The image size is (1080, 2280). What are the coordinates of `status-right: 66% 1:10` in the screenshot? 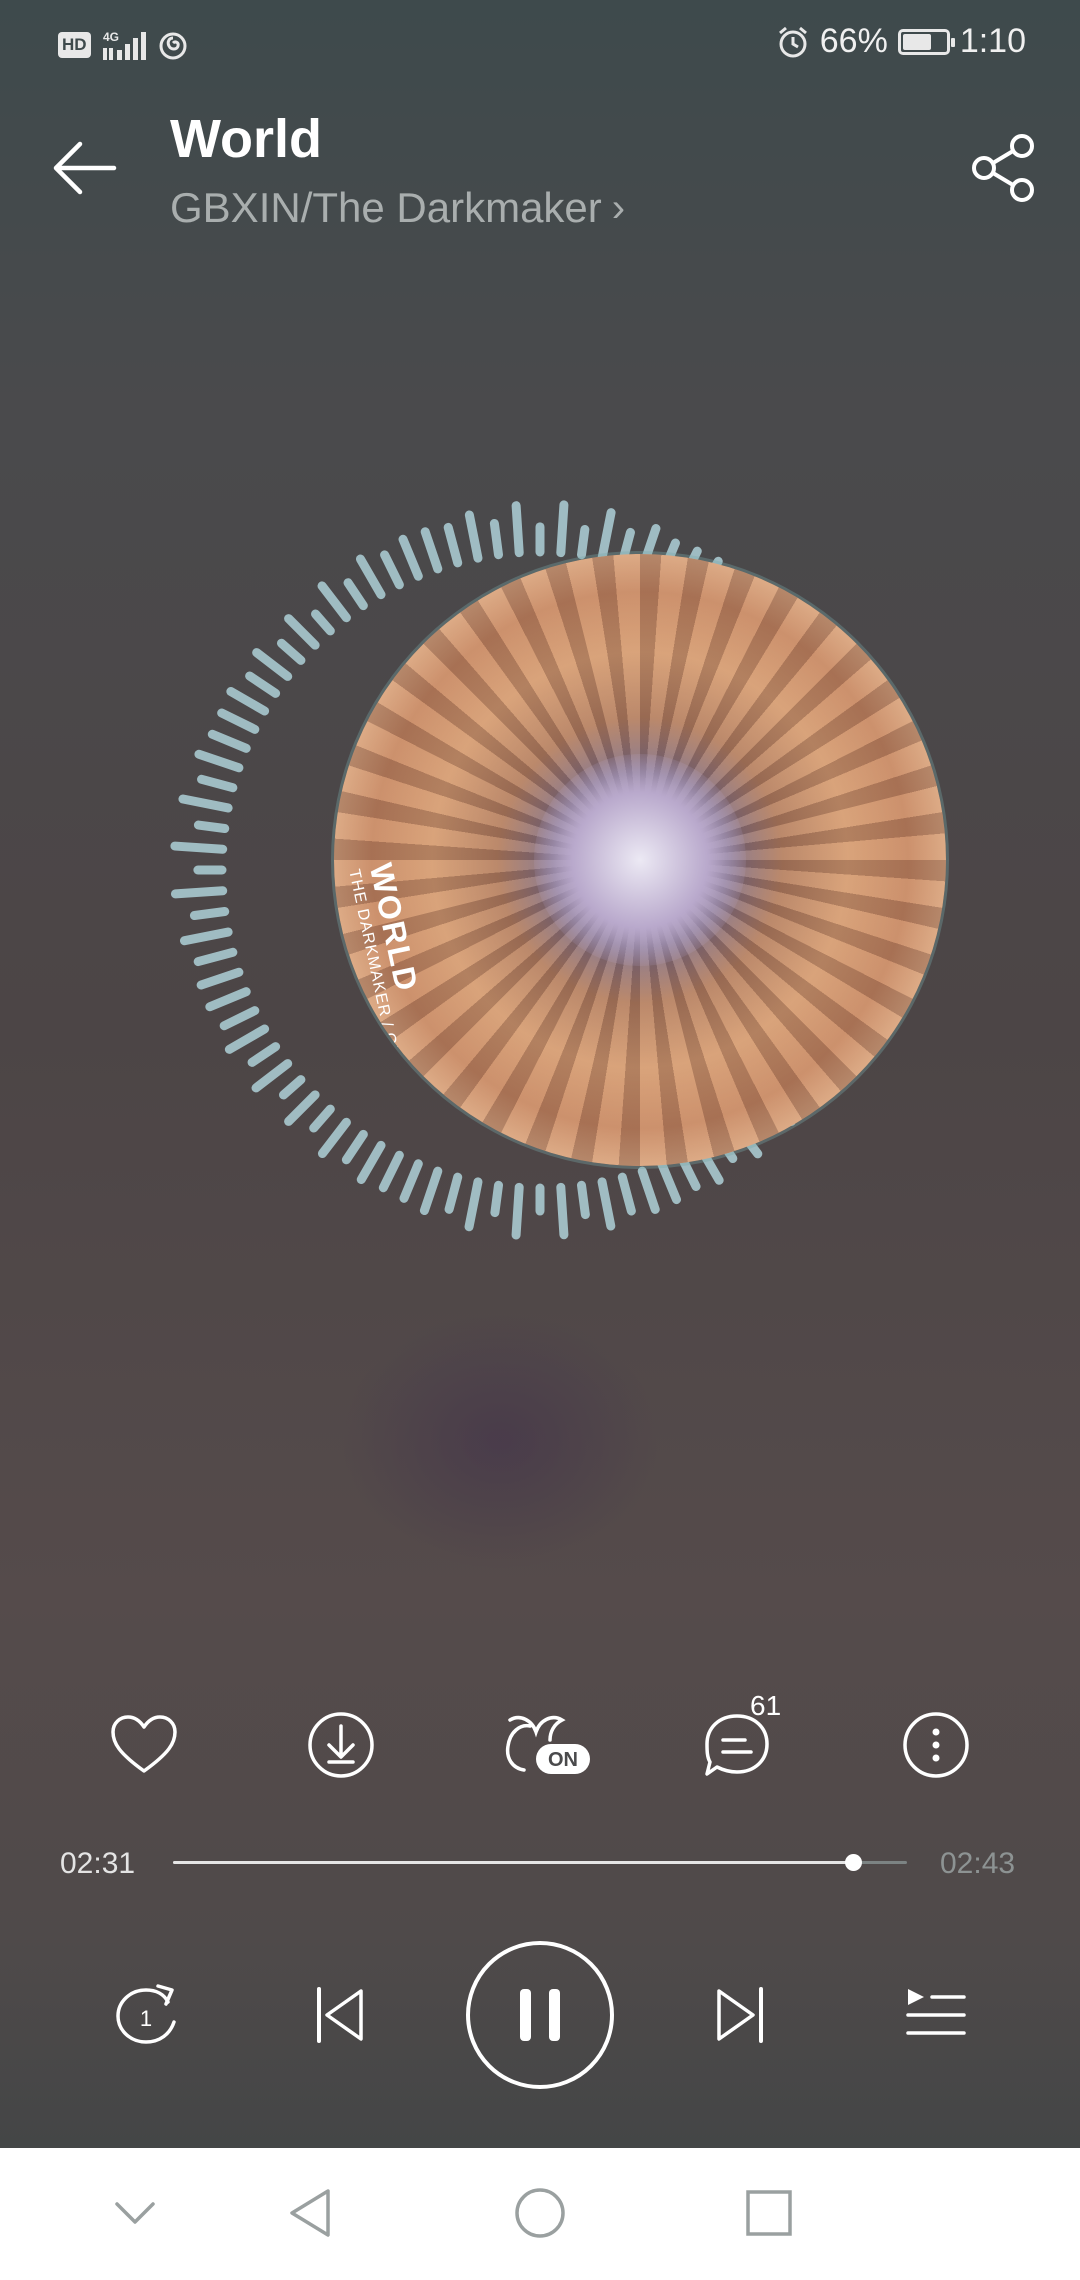 It's located at (901, 41).